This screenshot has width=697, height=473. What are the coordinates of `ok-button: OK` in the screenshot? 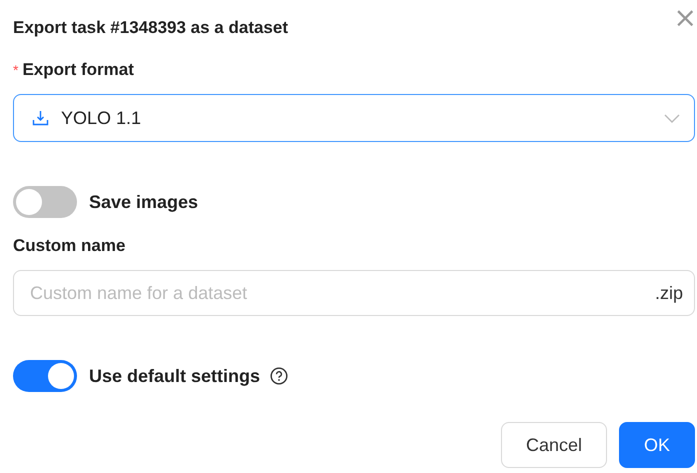 It's located at (656, 445).